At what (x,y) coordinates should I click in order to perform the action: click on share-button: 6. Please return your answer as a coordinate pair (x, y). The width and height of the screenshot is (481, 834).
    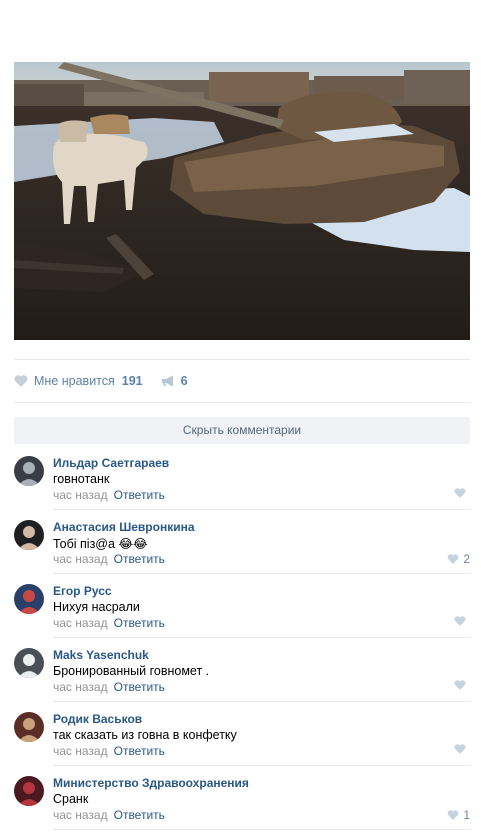
    Looking at the image, I should click on (174, 381).